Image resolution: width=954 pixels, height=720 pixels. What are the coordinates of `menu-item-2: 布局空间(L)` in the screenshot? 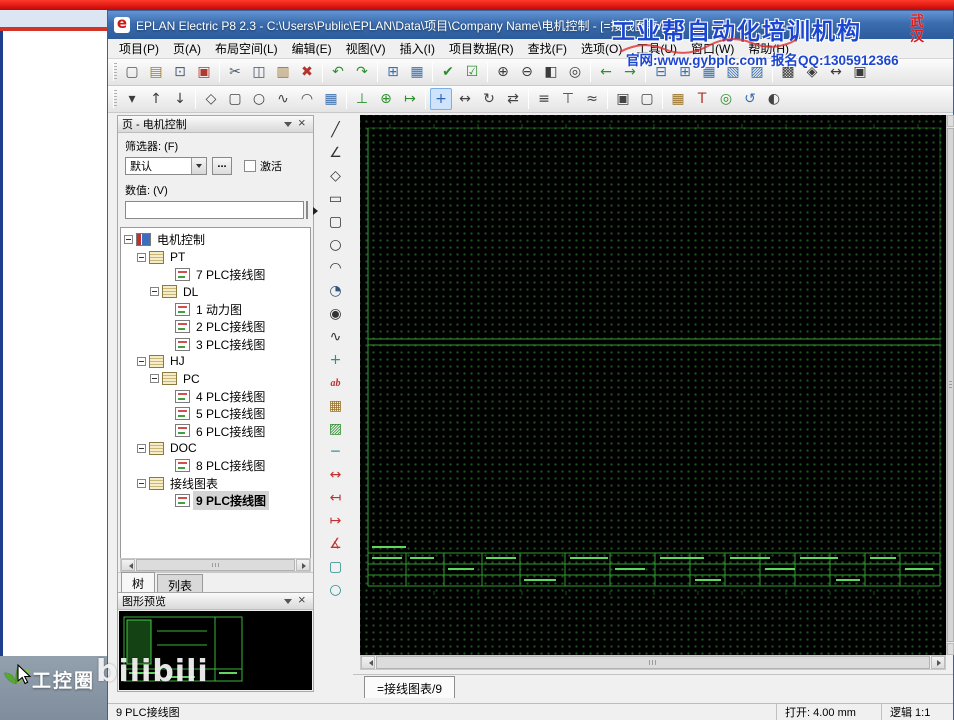 It's located at (246, 48).